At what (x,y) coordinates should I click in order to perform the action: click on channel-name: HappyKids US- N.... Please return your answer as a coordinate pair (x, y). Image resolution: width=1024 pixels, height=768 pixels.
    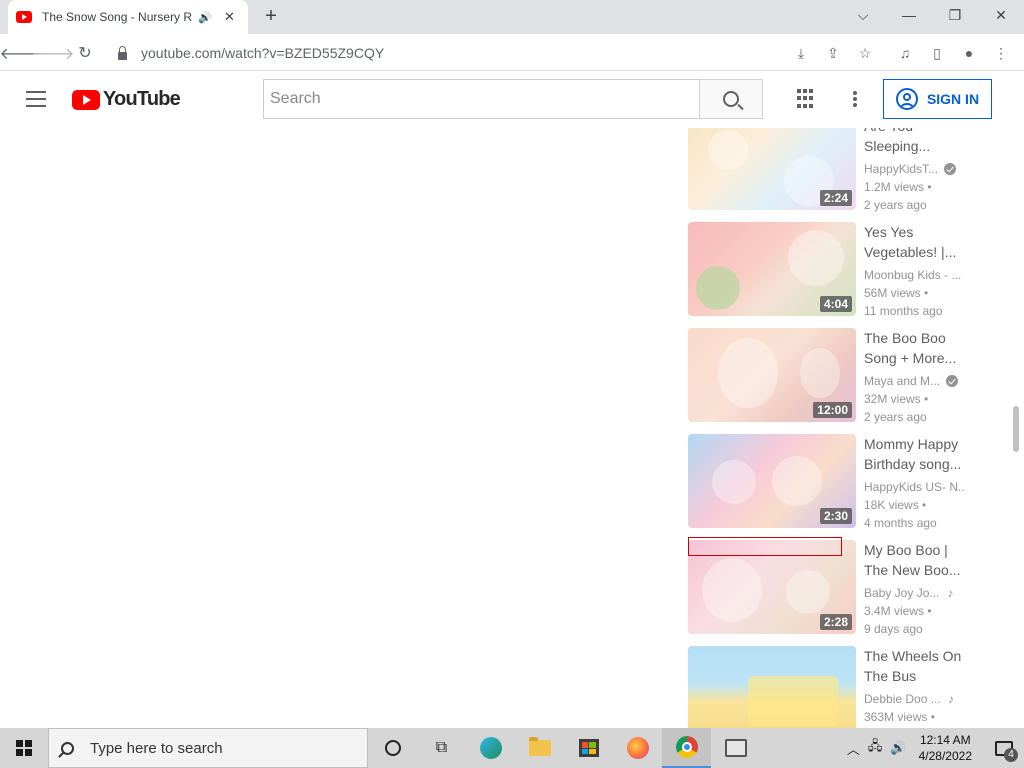
    Looking at the image, I should click on (914, 487).